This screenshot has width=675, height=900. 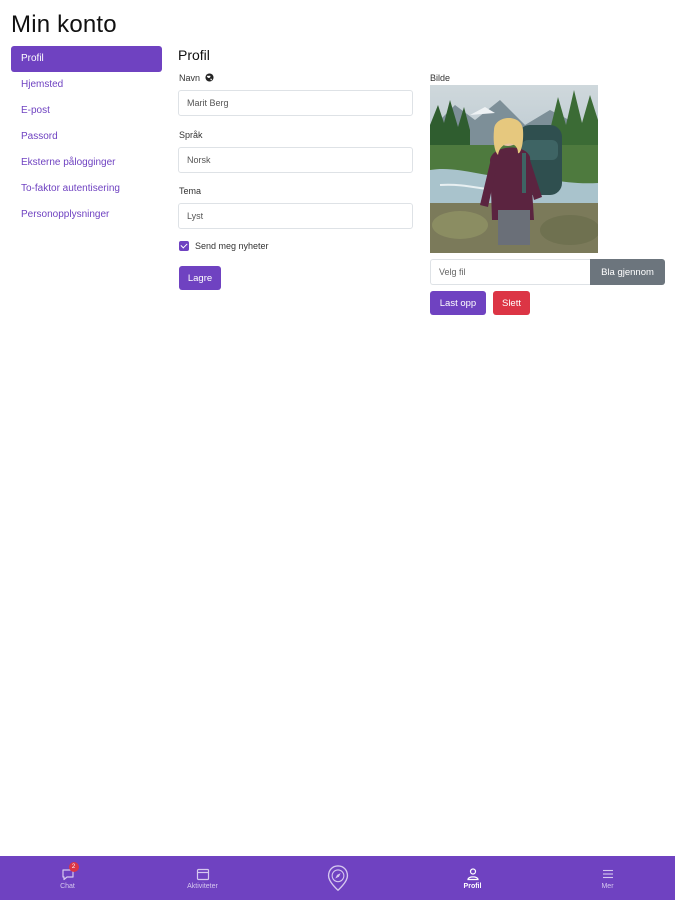 What do you see at coordinates (295, 216) in the screenshot?
I see `theme-select: Lyst` at bounding box center [295, 216].